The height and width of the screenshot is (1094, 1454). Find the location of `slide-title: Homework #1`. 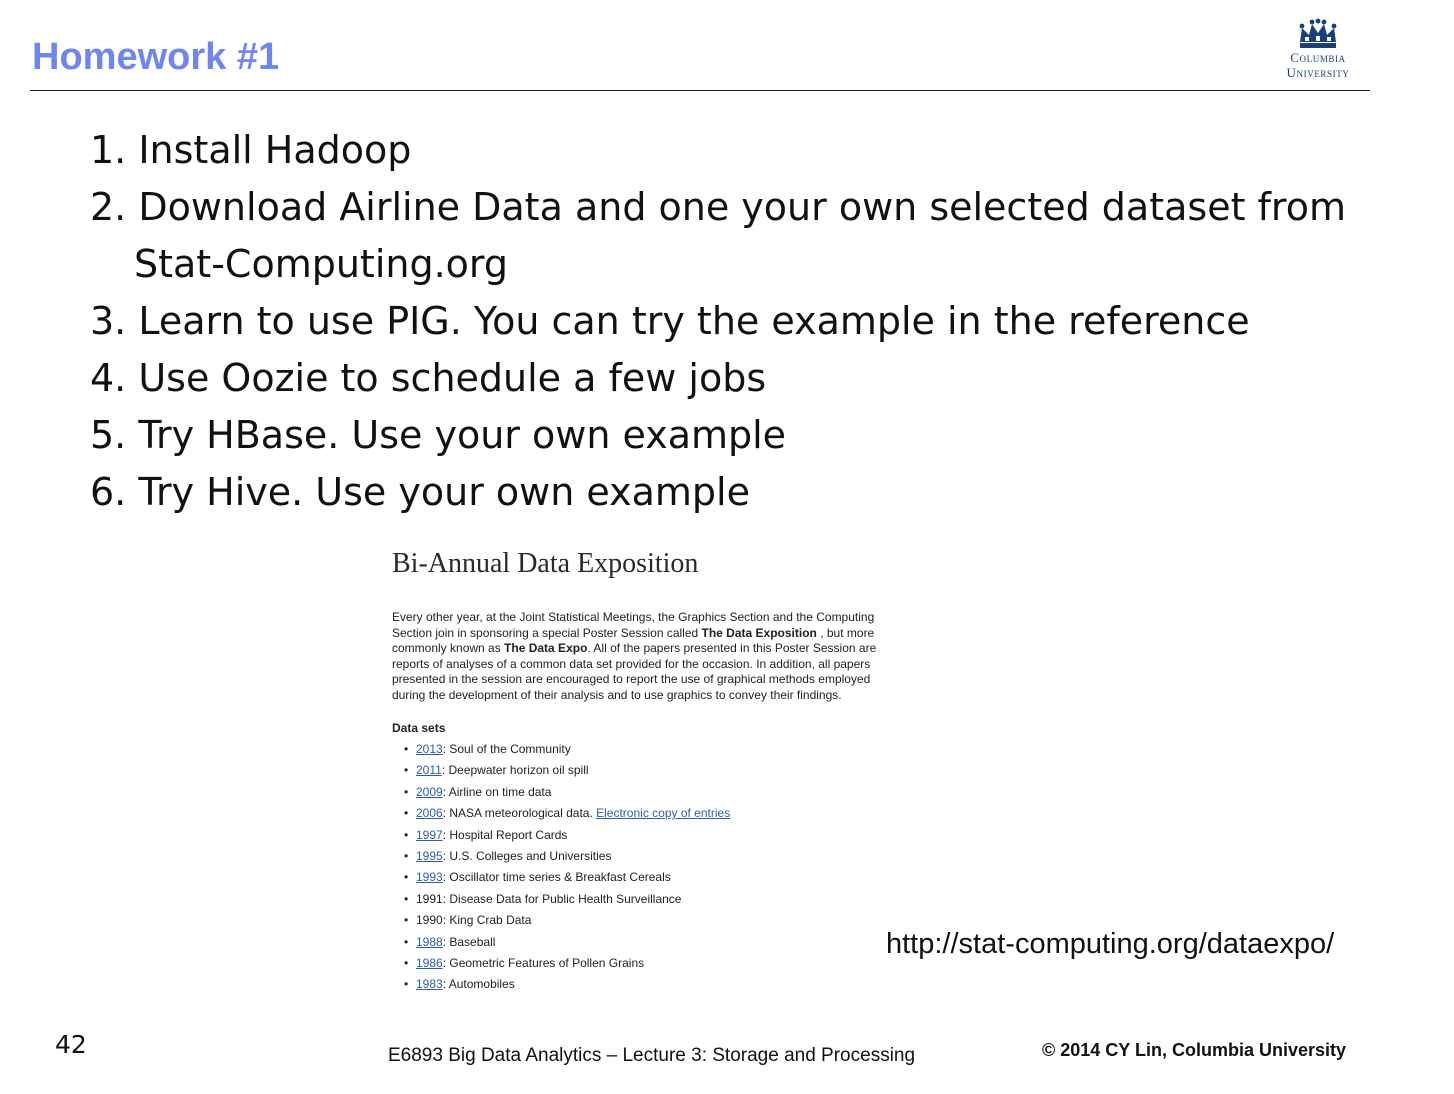

slide-title: Homework #1 is located at coordinates (156, 57).